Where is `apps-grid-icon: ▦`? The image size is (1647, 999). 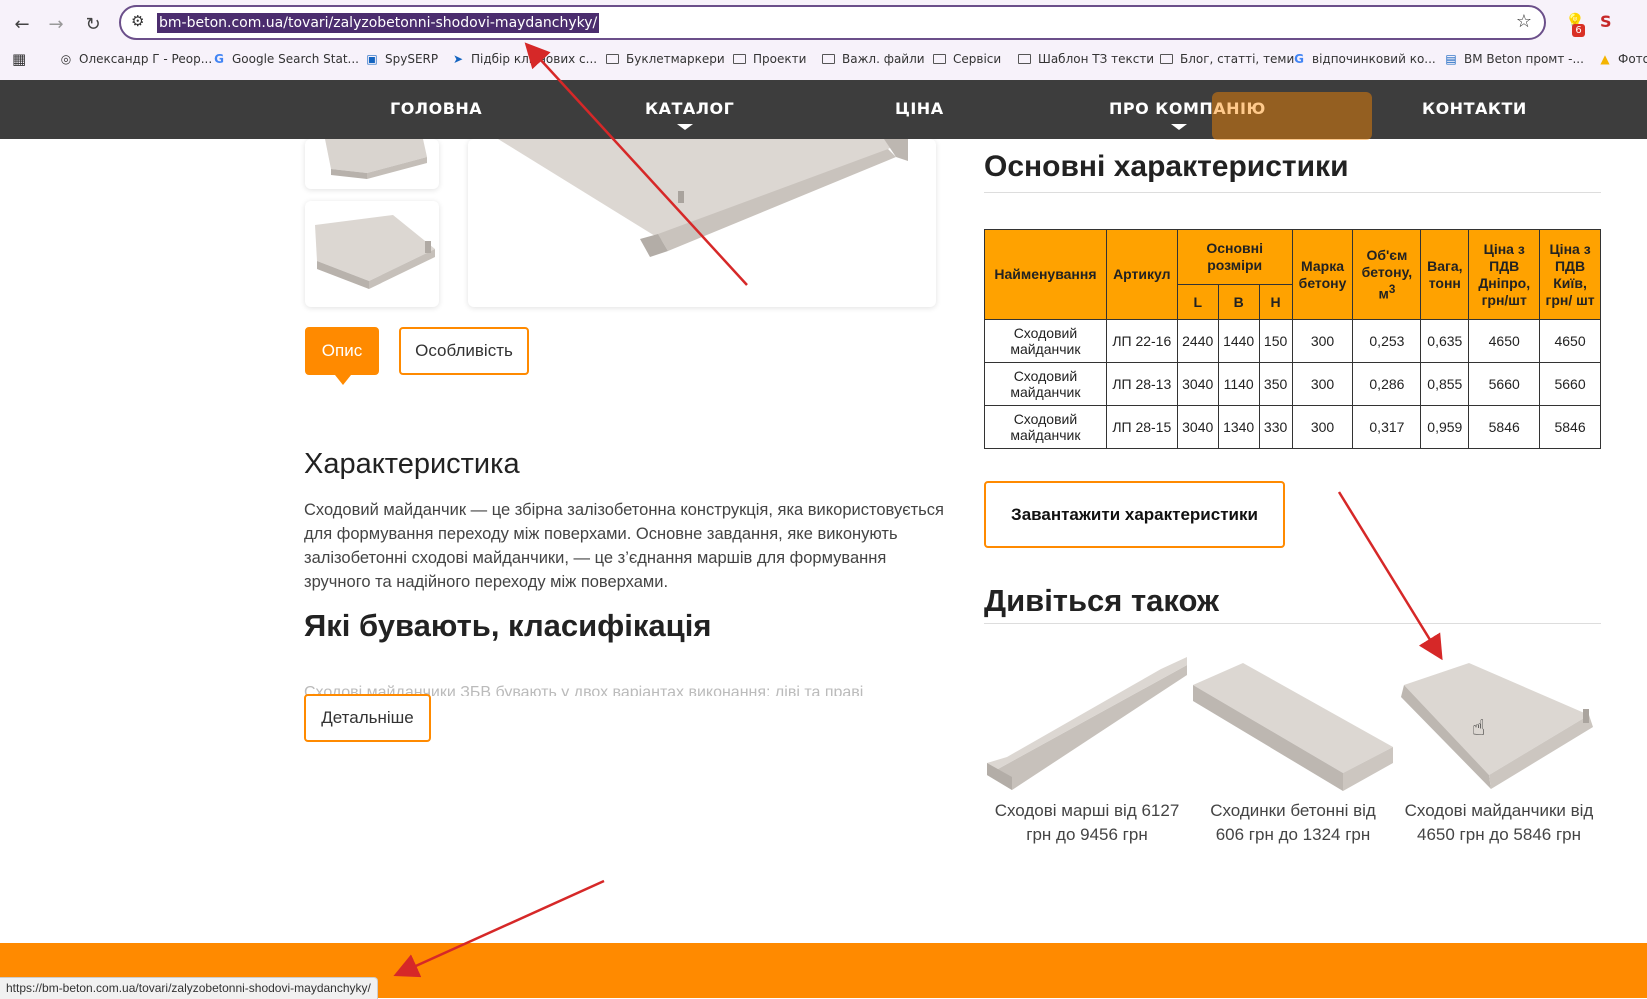
apps-grid-icon: ▦ is located at coordinates (19, 59).